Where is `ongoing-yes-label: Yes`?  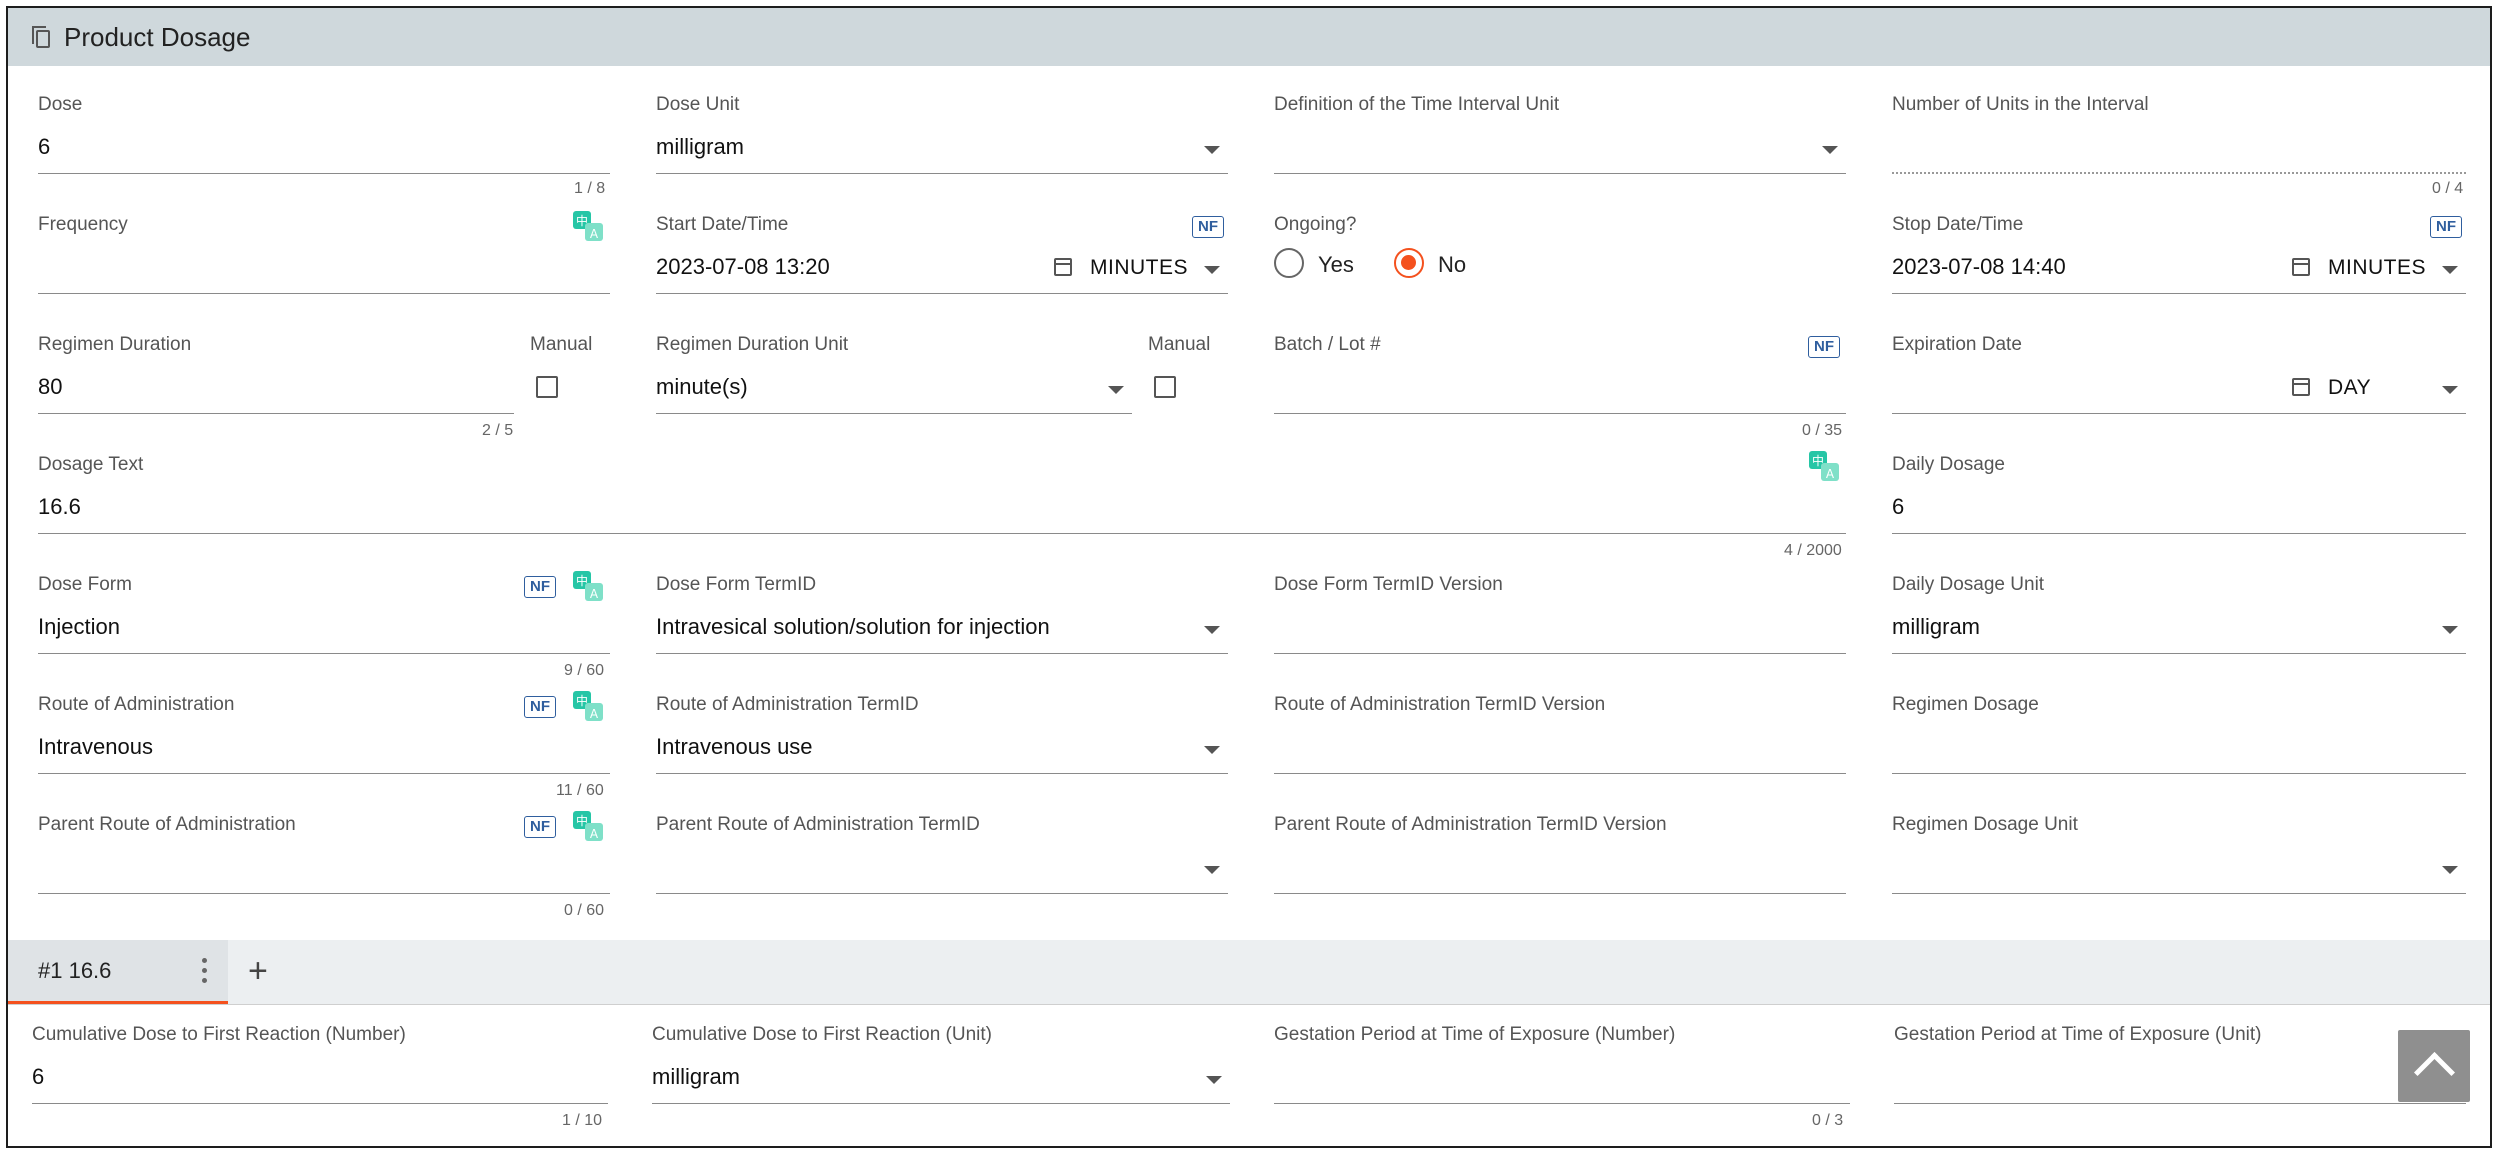
ongoing-yes-label: Yes is located at coordinates (1336, 265).